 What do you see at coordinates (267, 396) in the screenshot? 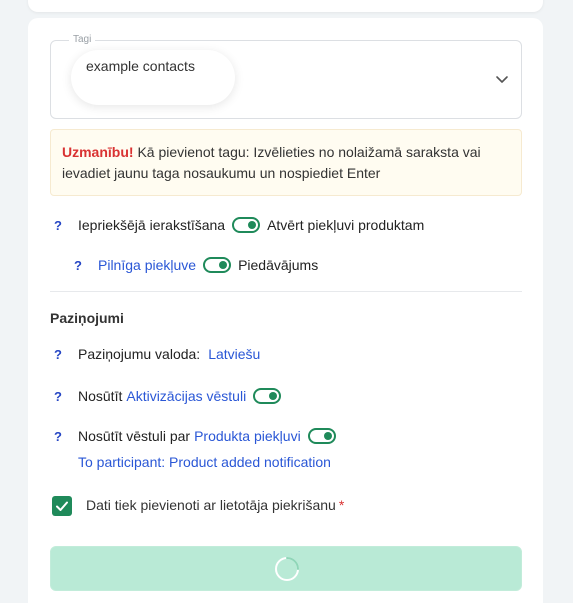
I see `activation-toggle` at bounding box center [267, 396].